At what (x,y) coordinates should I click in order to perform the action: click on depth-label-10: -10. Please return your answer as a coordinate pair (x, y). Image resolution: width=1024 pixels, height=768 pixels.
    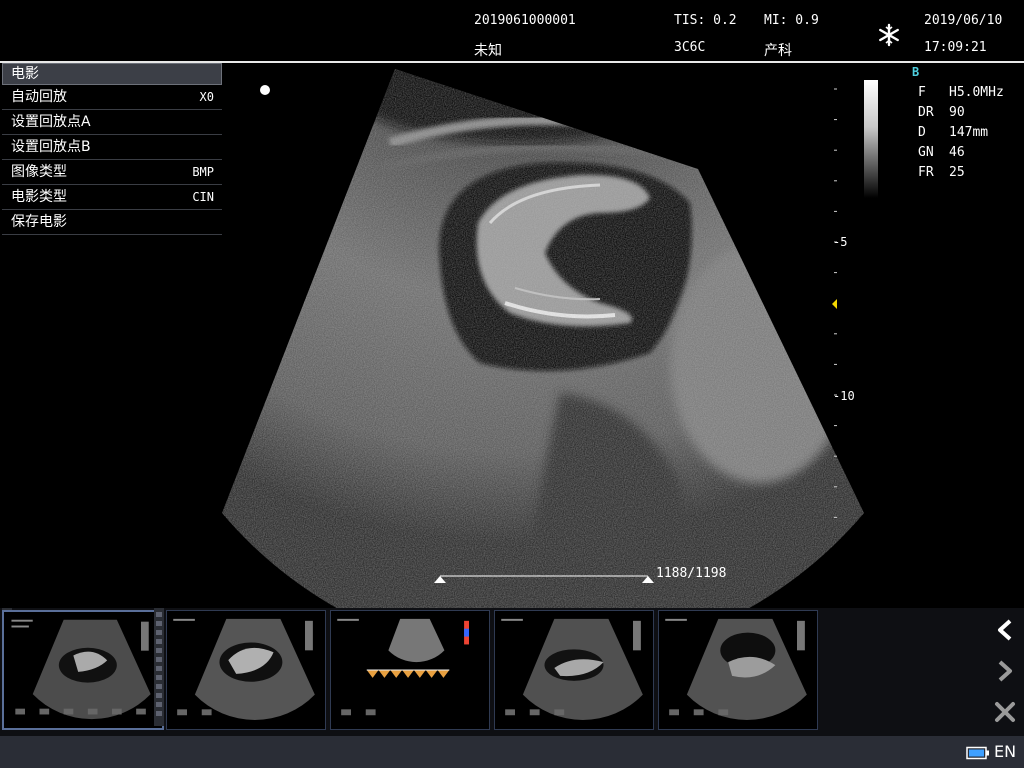
    Looking at the image, I should click on (844, 396).